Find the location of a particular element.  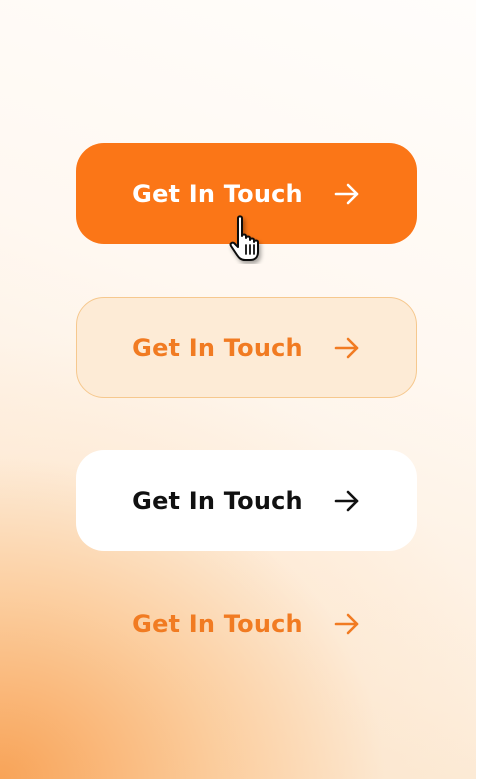

get-in-touch-white-button: Get In Touch is located at coordinates (246, 500).